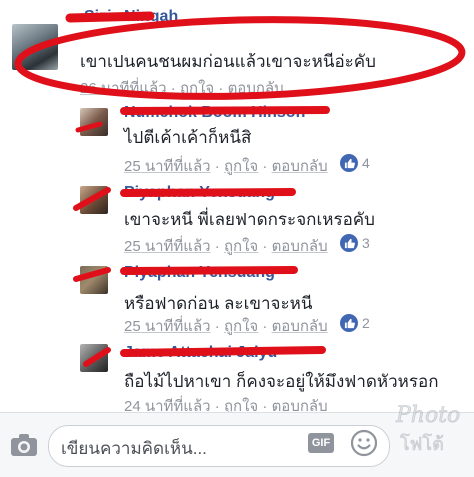 This screenshot has height=477, width=474. What do you see at coordinates (427, 415) in the screenshot?
I see `watermark-line1: Photo` at bounding box center [427, 415].